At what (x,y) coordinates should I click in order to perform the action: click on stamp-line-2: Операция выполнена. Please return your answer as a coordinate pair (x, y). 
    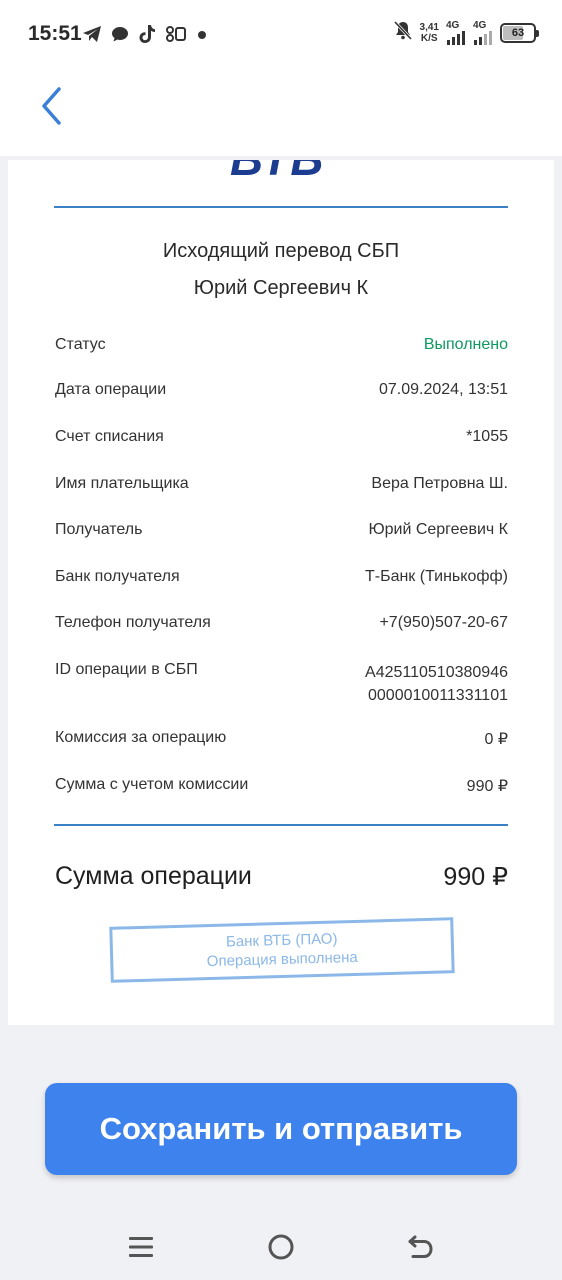
    Looking at the image, I should click on (282, 959).